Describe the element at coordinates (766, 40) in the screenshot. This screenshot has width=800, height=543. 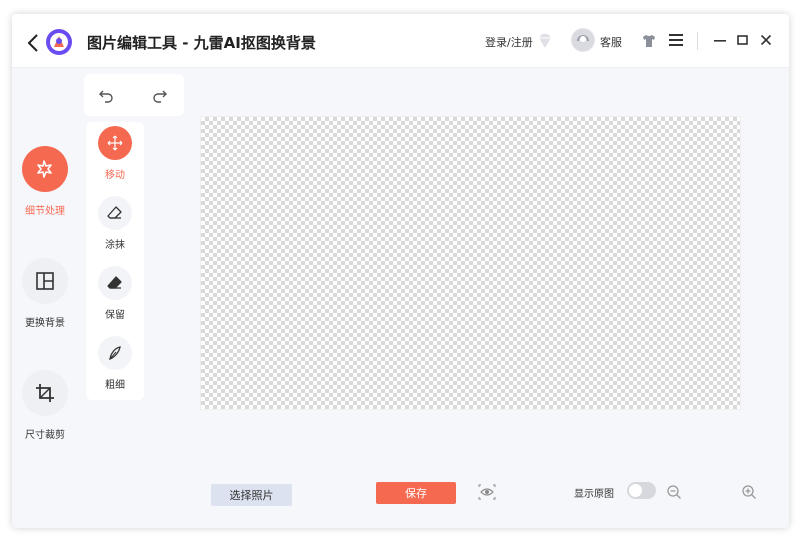
I see `close-icon` at that location.